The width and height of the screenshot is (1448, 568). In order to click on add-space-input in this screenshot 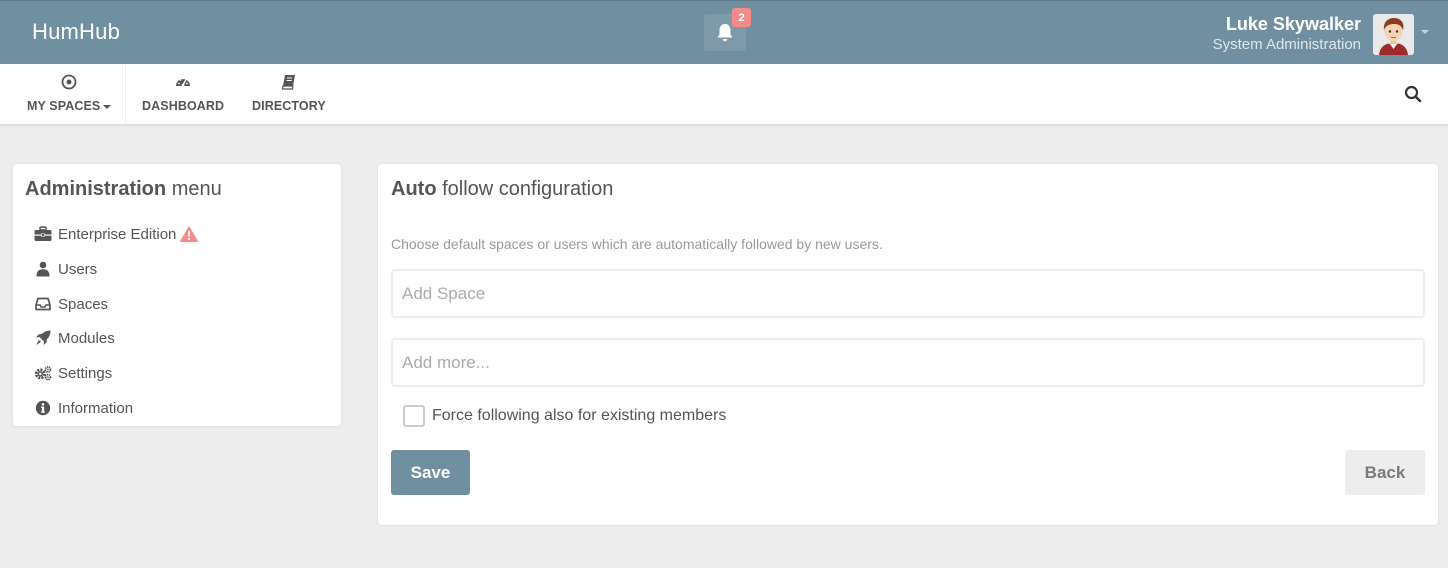, I will do `click(908, 293)`.